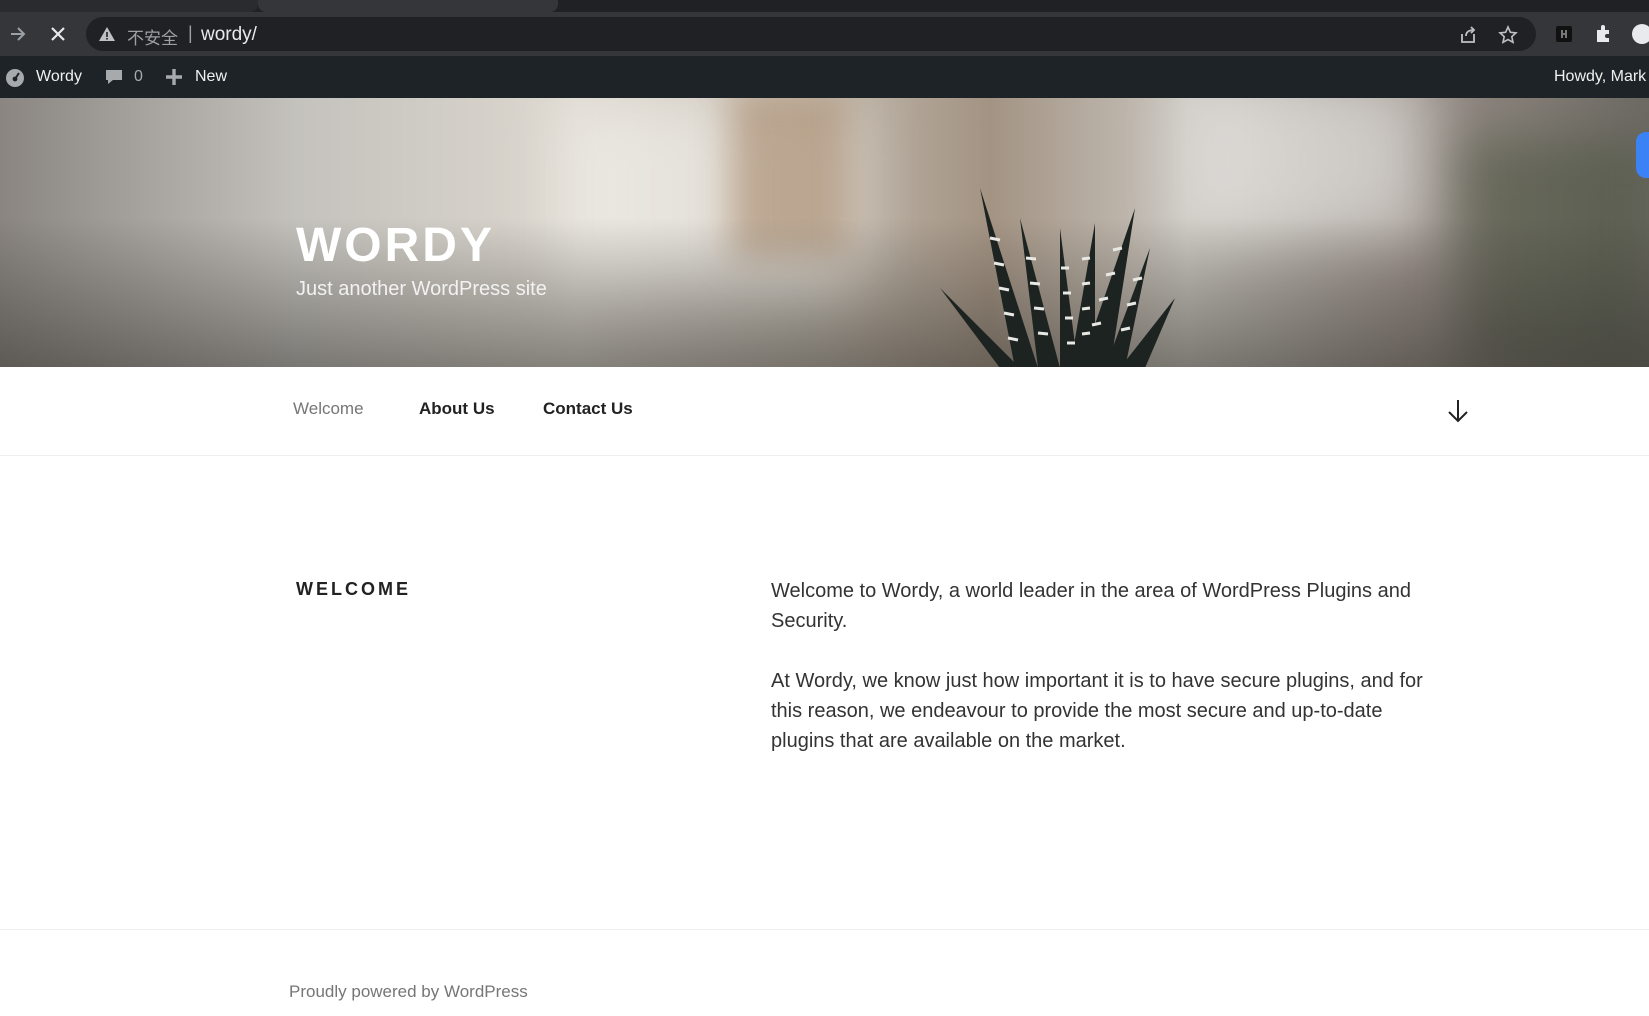 Image resolution: width=1649 pixels, height=1016 pixels. Describe the element at coordinates (138, 77) in the screenshot. I see `comments-count: 0` at that location.